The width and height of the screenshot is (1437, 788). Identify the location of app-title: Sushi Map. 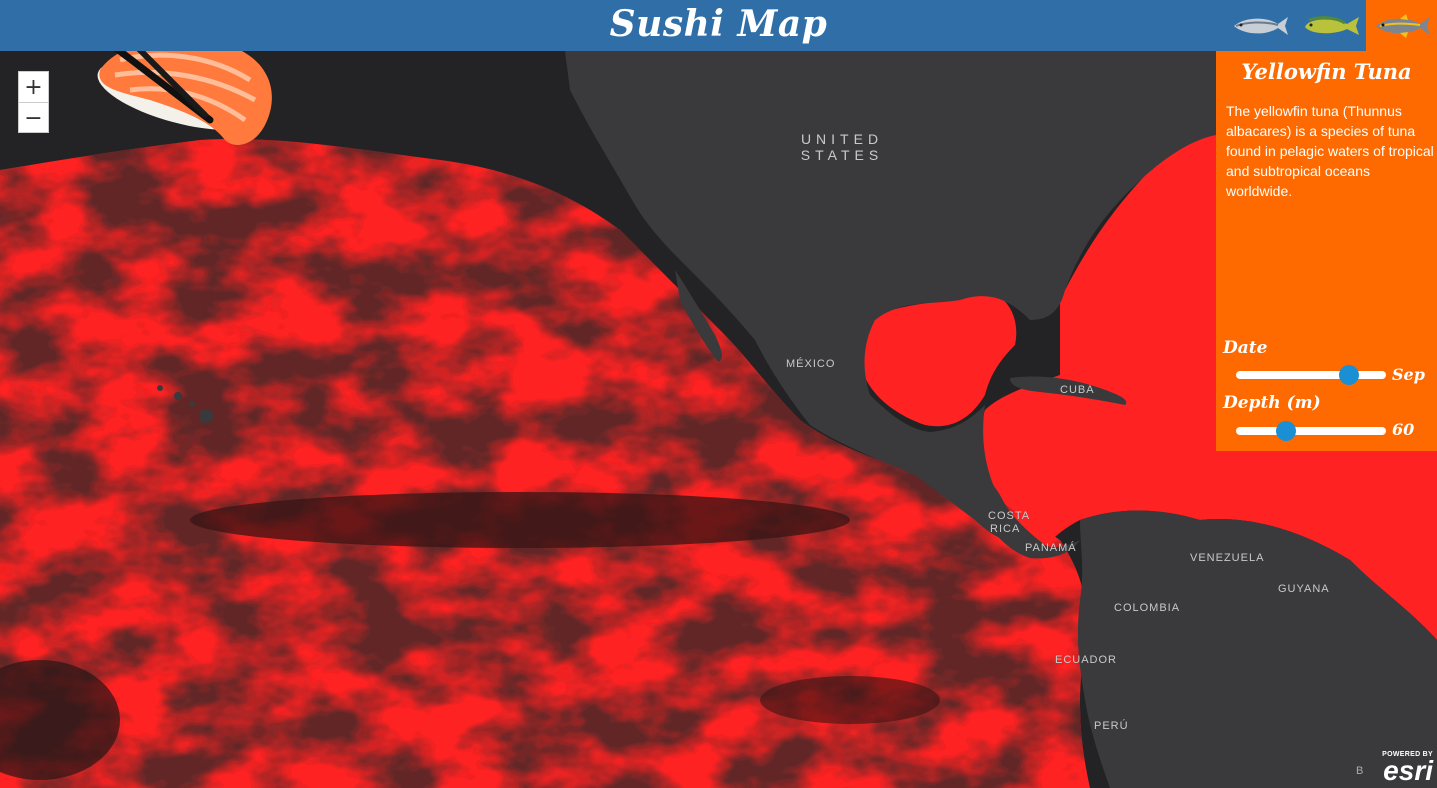
(718, 24).